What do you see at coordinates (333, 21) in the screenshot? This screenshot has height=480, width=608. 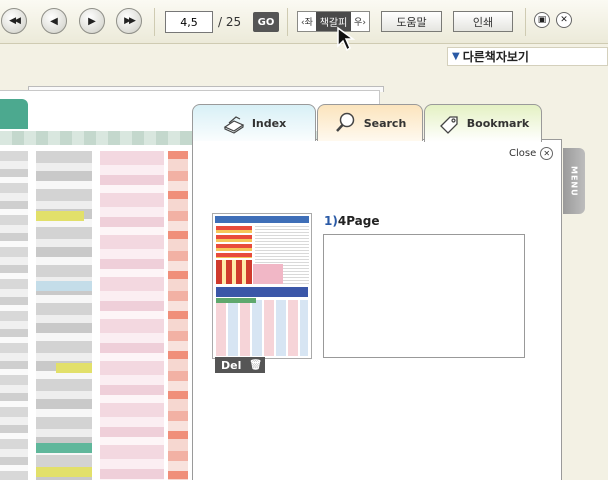 I see `bookmark-nav-group: ‹좌 책갈피 우›` at bounding box center [333, 21].